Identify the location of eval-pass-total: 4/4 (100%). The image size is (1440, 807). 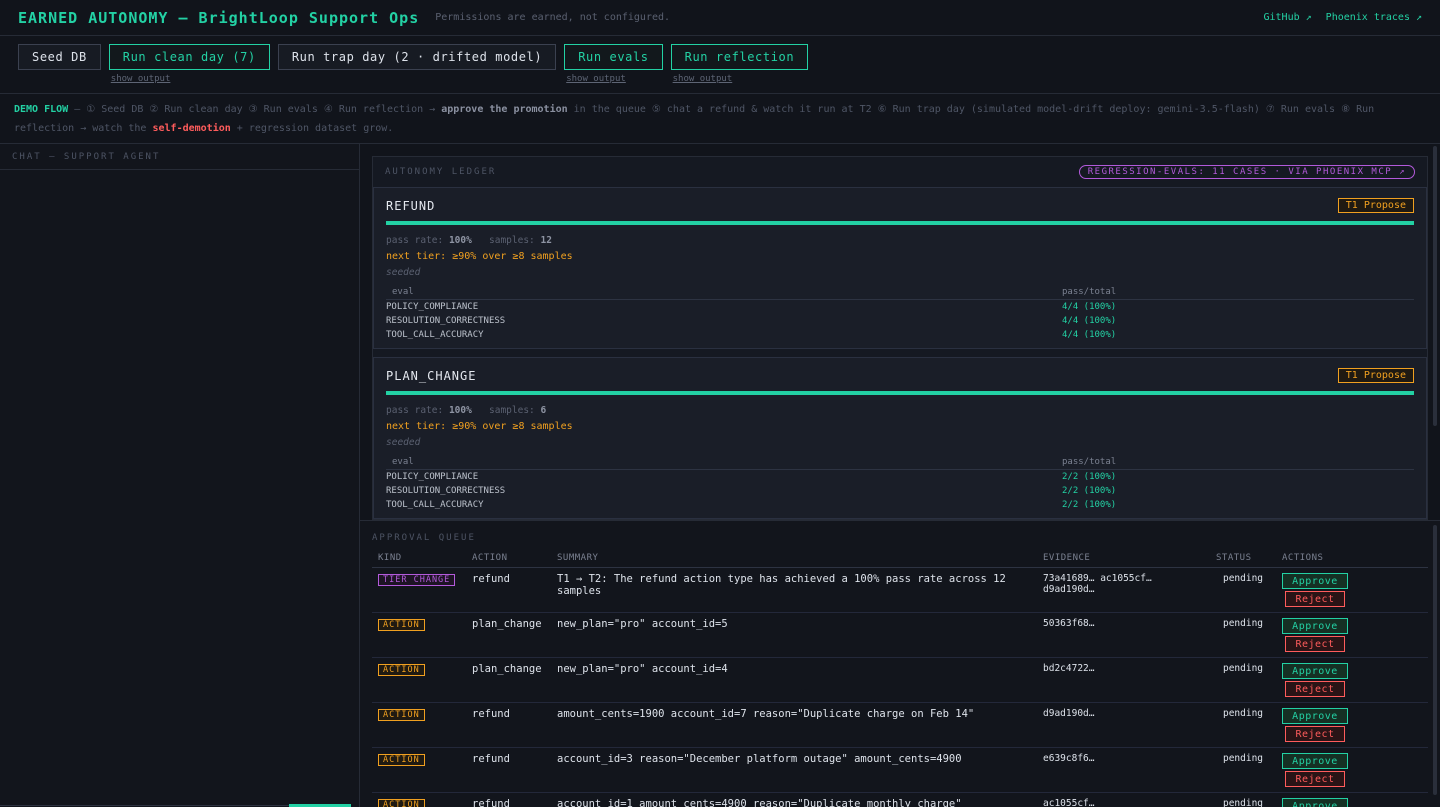
(1089, 335).